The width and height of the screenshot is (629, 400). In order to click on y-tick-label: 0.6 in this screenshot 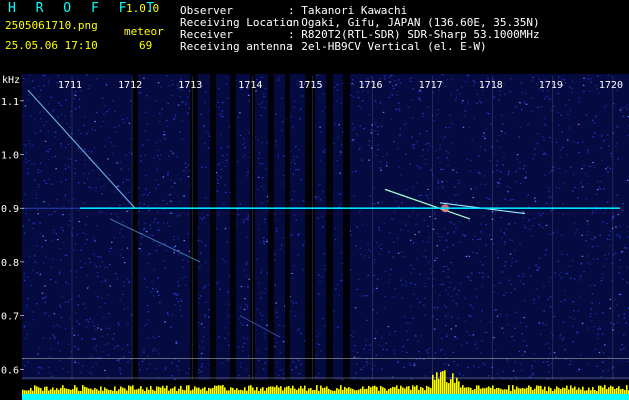, I will do `click(10, 370)`.